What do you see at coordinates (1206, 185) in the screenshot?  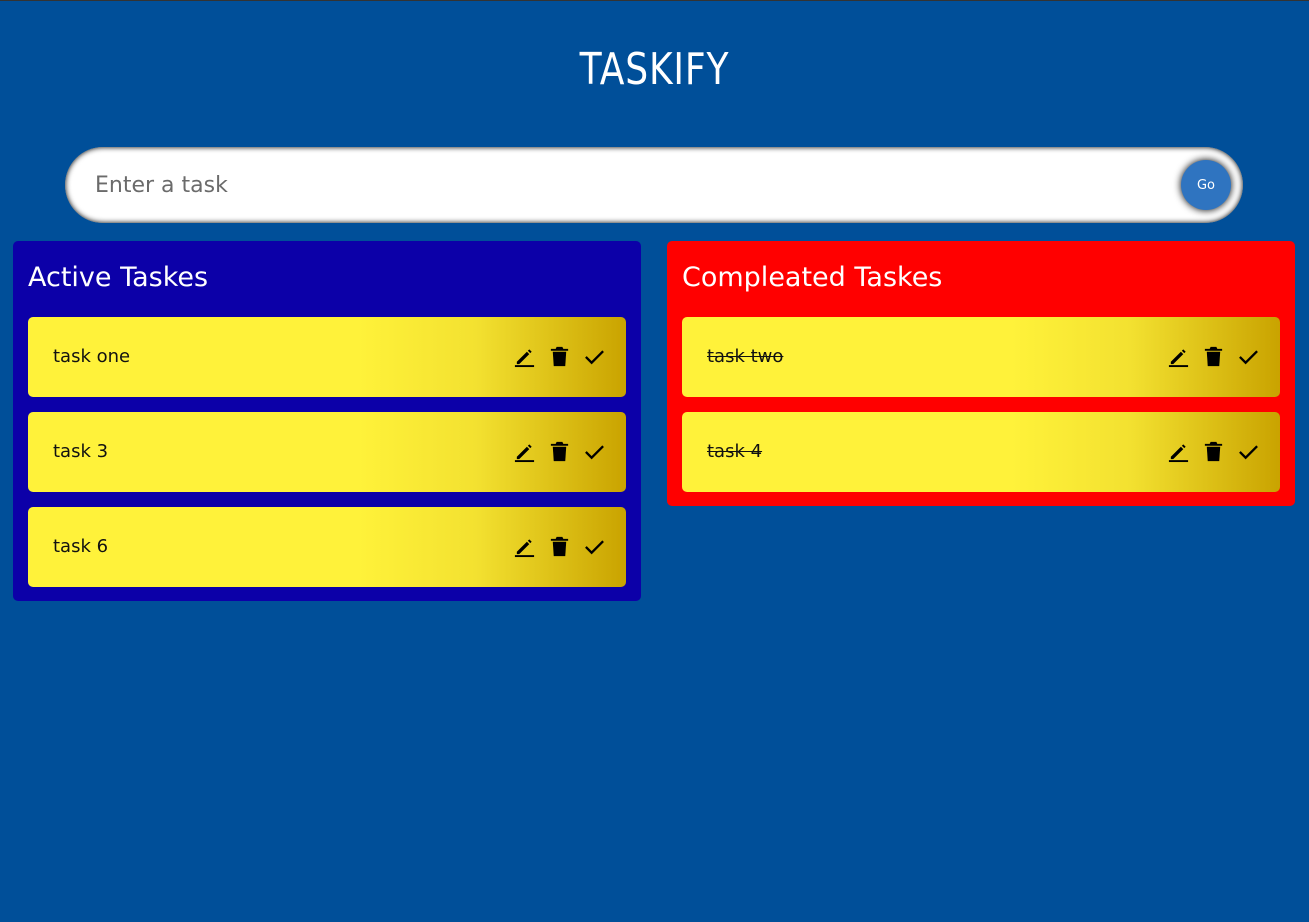 I see `go-button: Go` at bounding box center [1206, 185].